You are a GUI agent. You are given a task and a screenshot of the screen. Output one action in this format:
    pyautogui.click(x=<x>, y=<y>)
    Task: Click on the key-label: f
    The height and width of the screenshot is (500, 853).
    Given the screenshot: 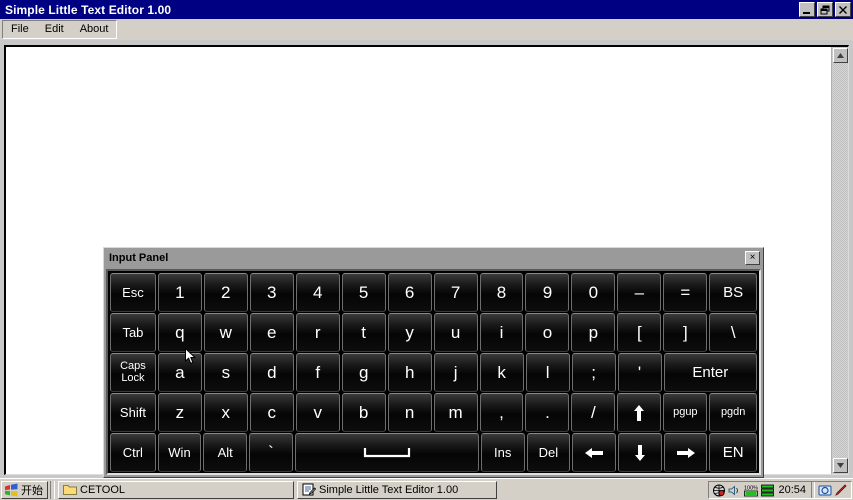 What is the action you would take?
    pyautogui.click(x=318, y=372)
    